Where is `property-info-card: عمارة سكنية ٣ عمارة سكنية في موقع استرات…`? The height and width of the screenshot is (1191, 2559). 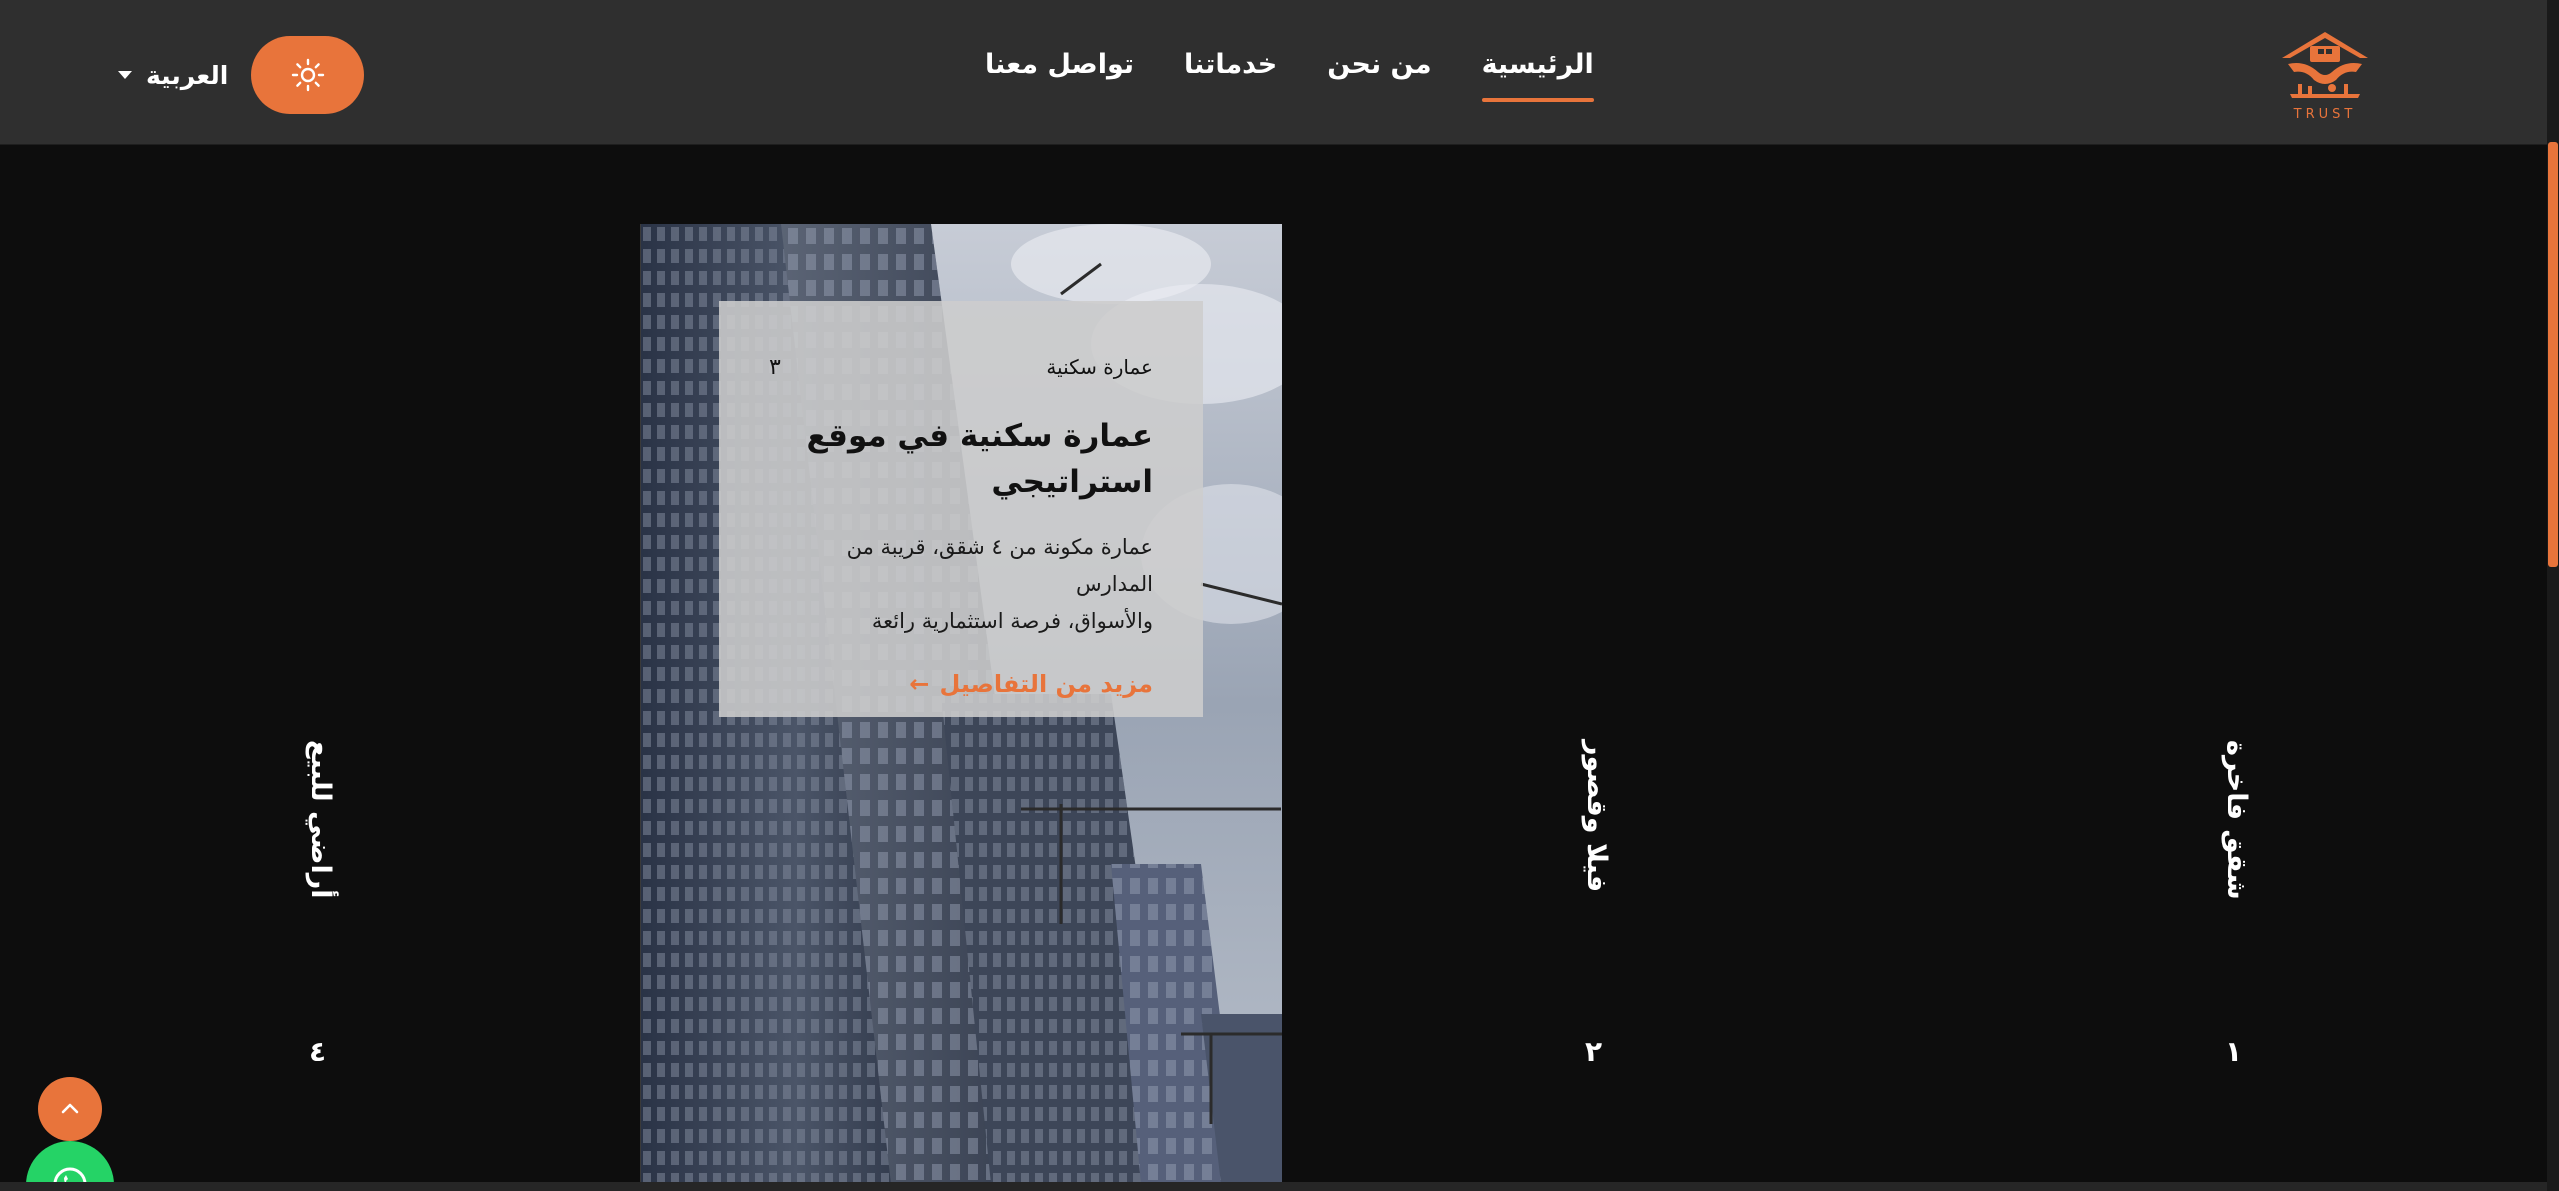 property-info-card: عمارة سكنية ٣ عمارة سكنية في موقع استرات… is located at coordinates (961, 509).